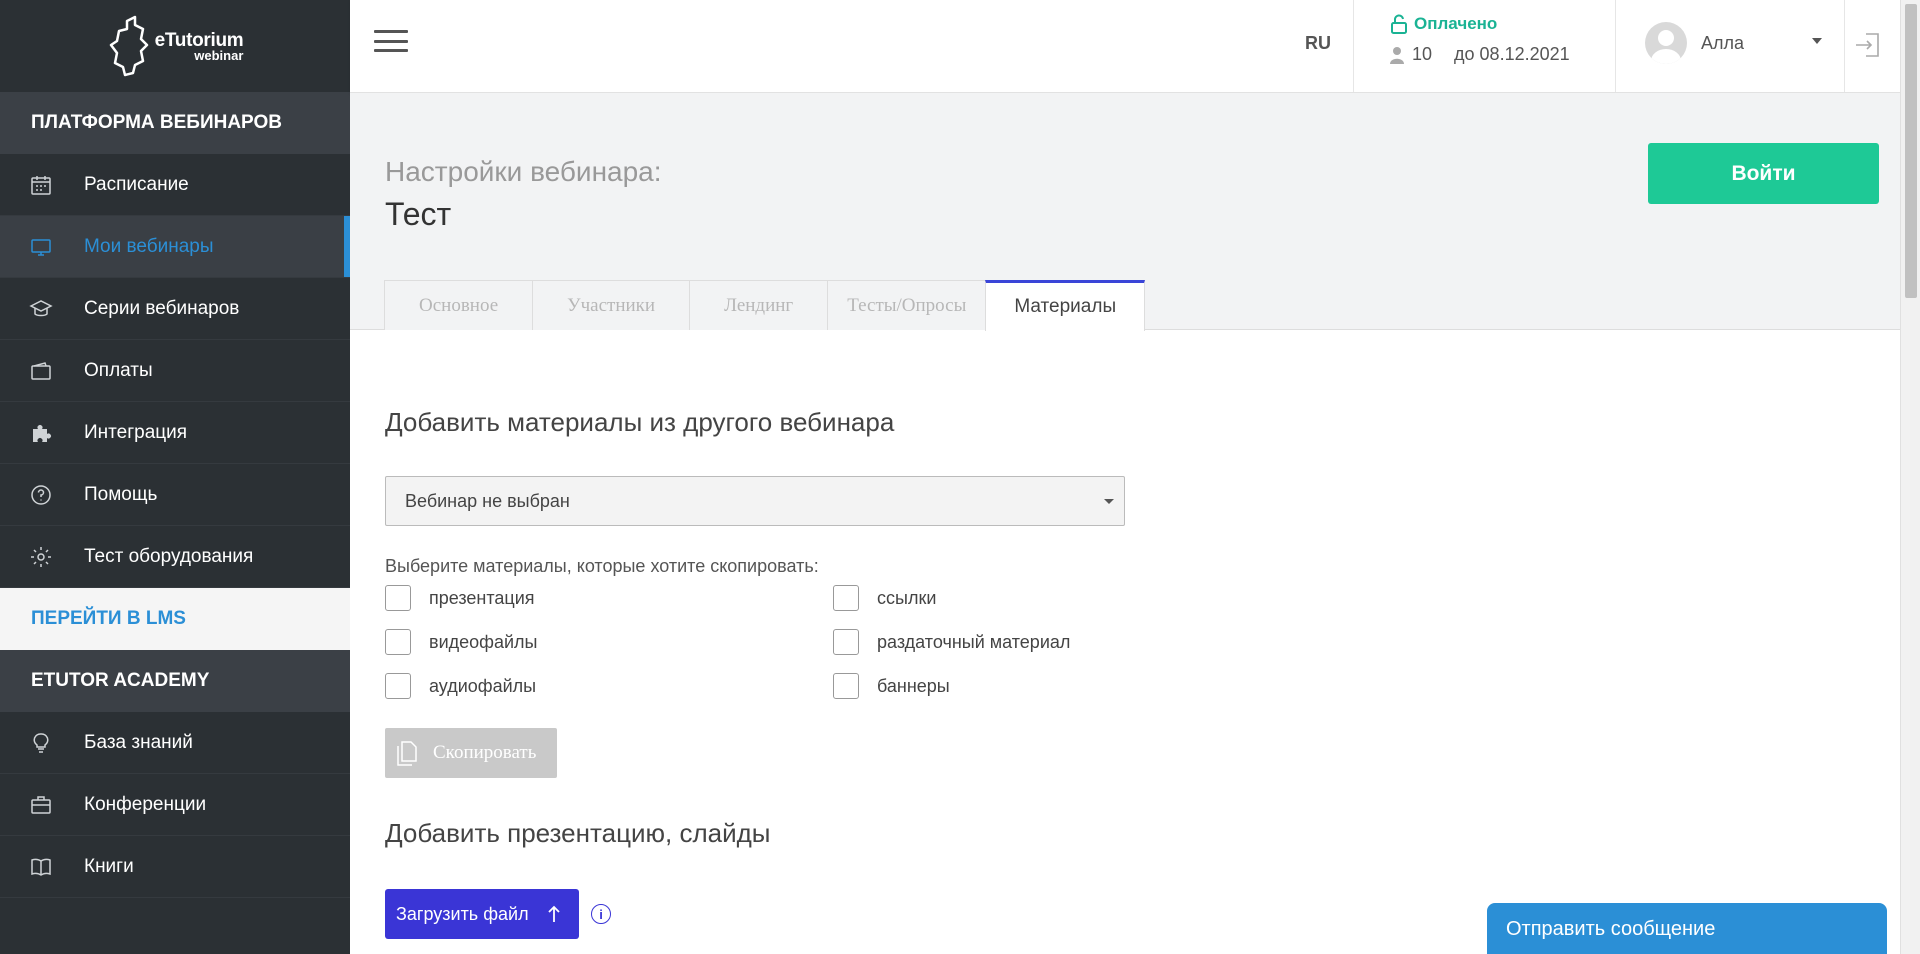 This screenshot has height=954, width=1920. I want to click on scrollbar-thumb, so click(1911, 151).